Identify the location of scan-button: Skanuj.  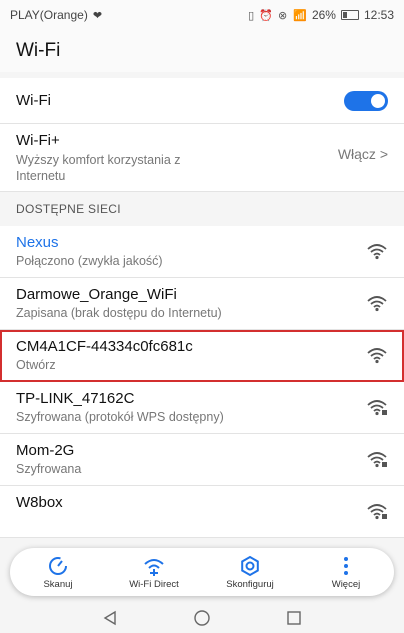
(58, 572).